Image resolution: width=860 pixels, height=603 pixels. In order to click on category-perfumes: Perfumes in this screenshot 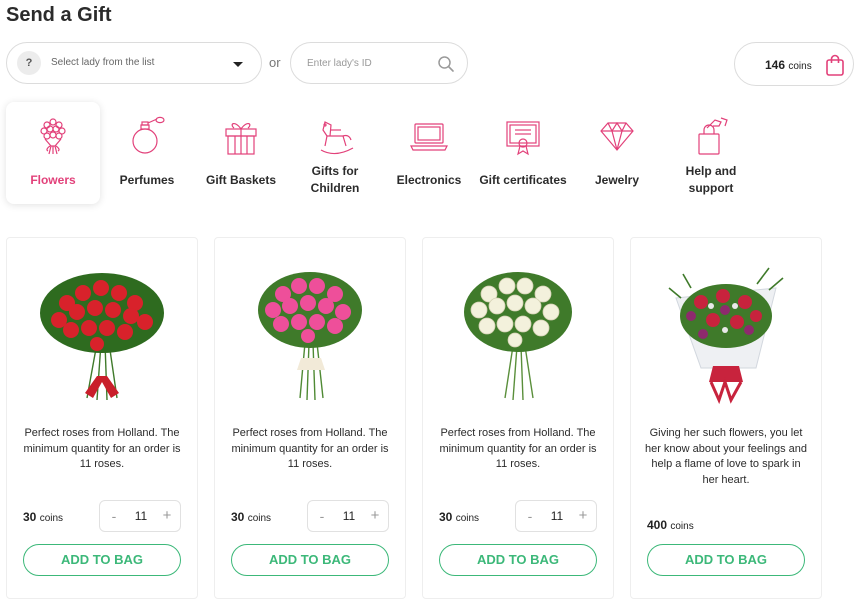, I will do `click(147, 153)`.